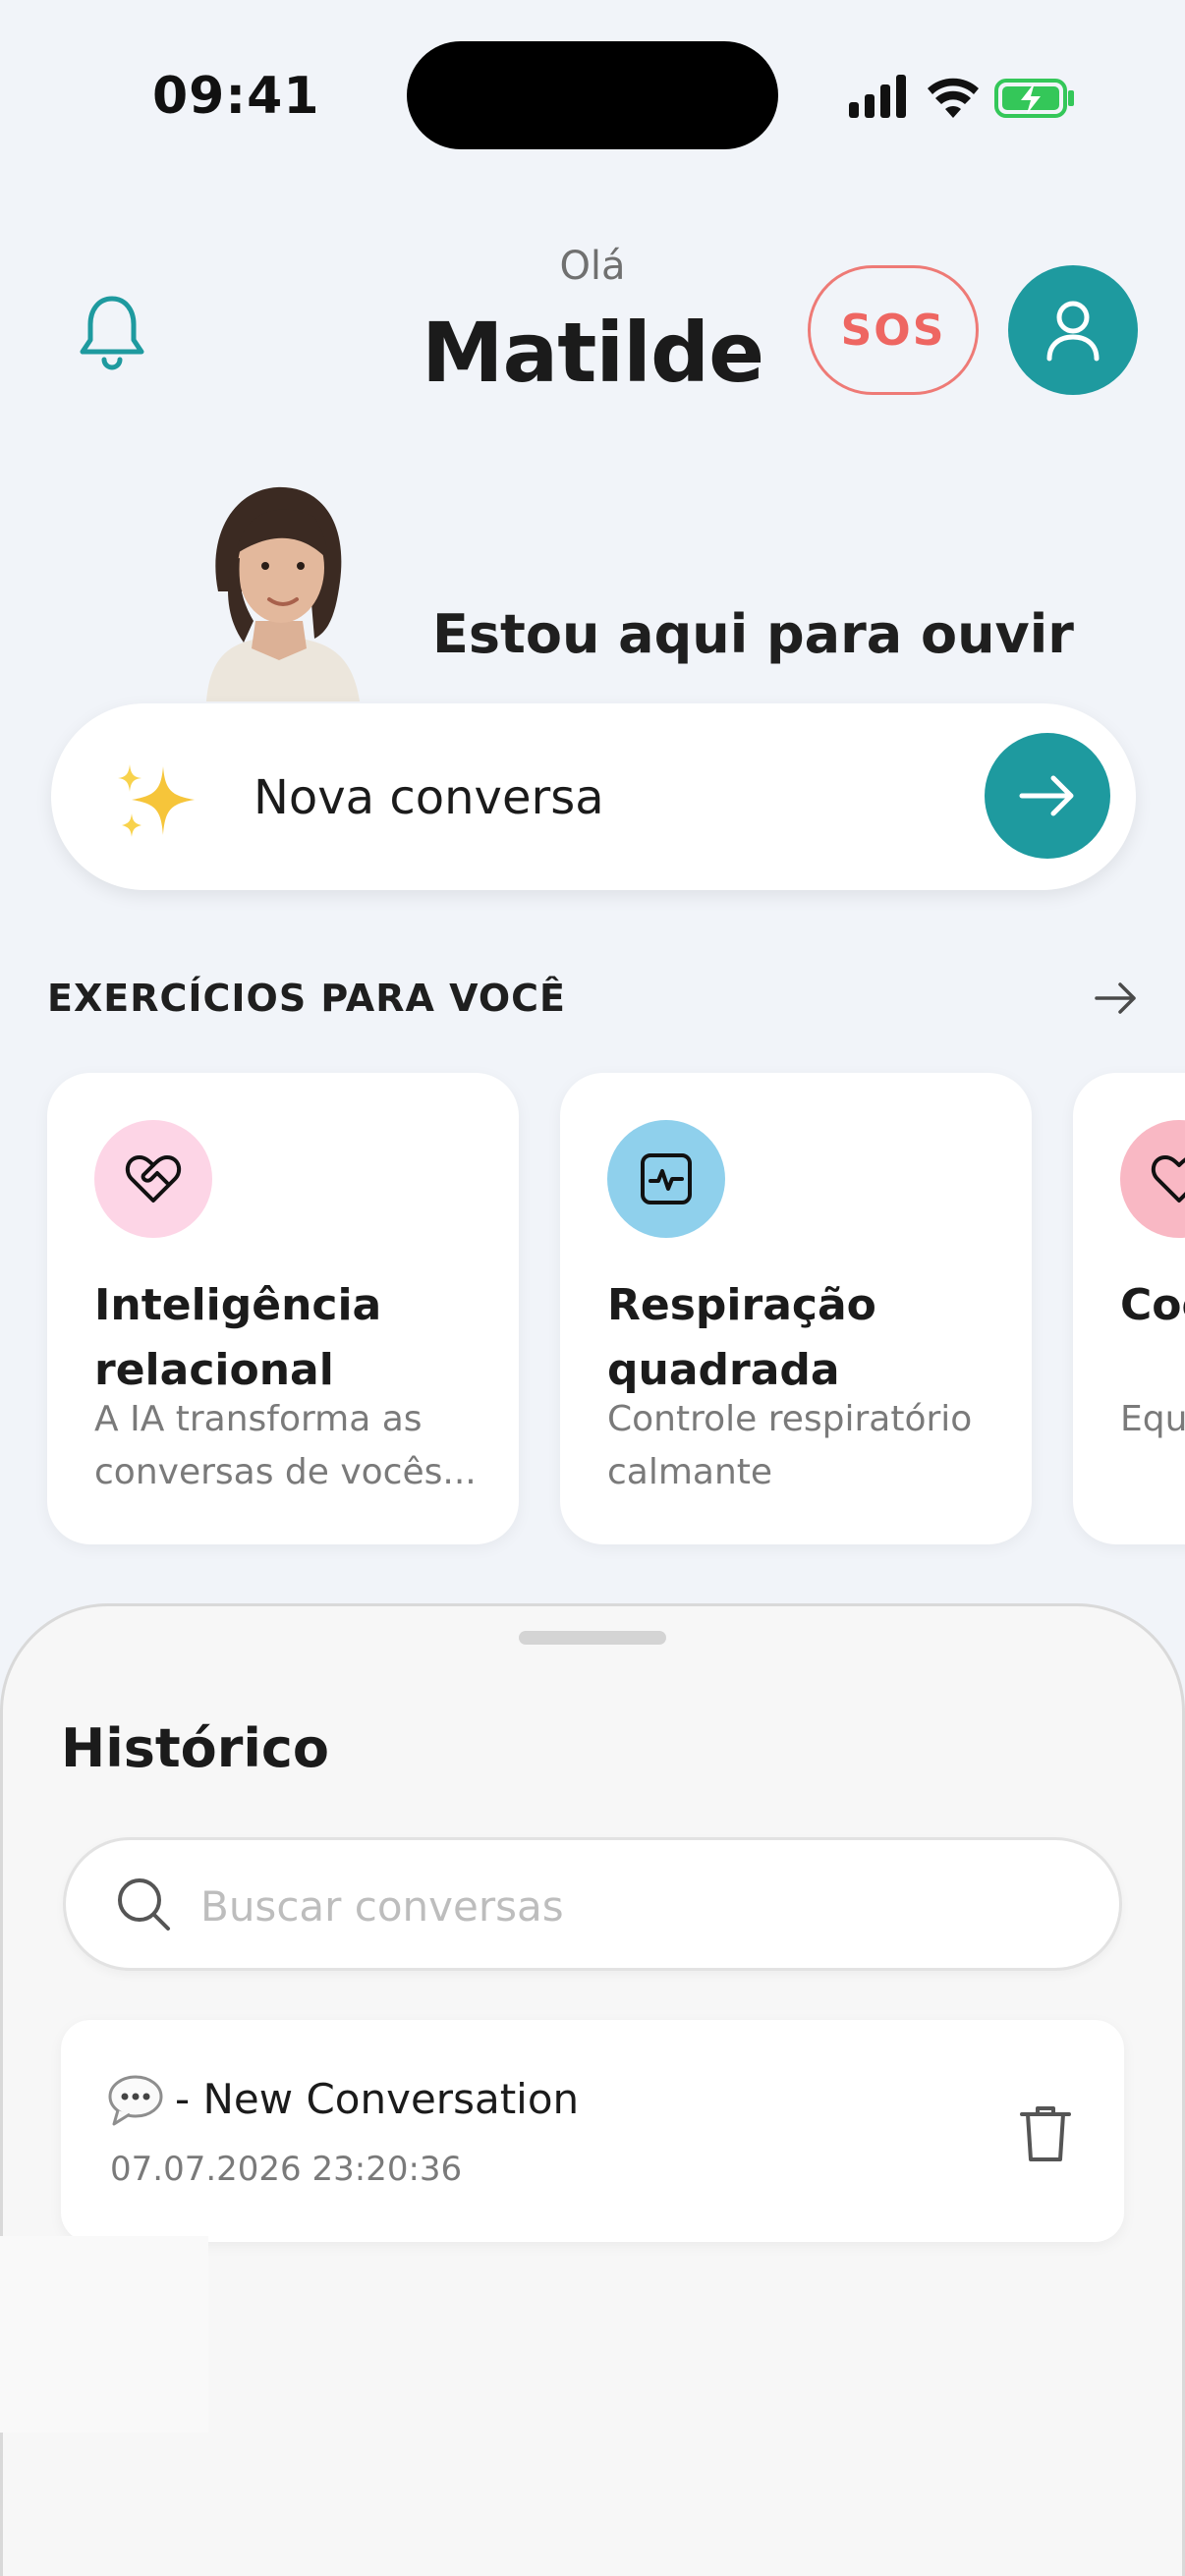 The width and height of the screenshot is (1185, 2576). What do you see at coordinates (1153, 1419) in the screenshot?
I see `card-subtitle: Equ car` at bounding box center [1153, 1419].